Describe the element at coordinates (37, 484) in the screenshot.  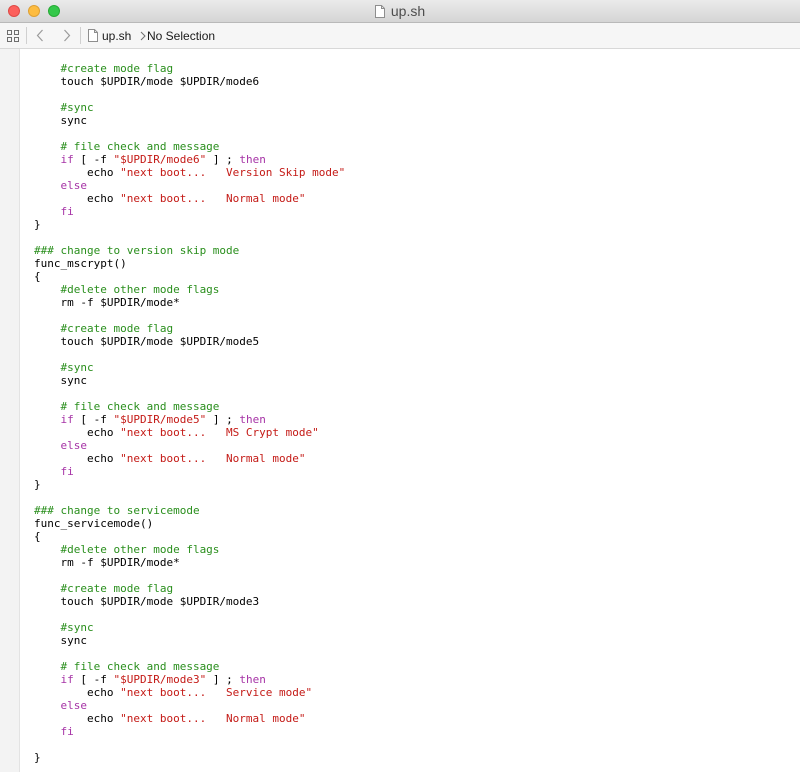
I see `code-text-token: }` at that location.